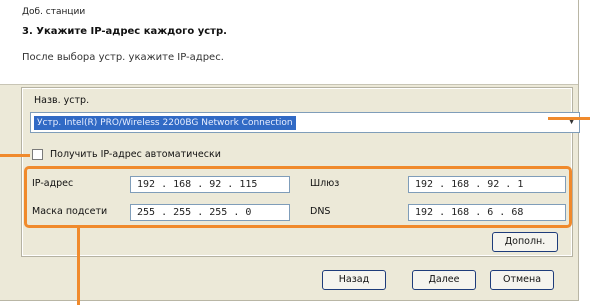  I want to click on auto-ip-checkbox, so click(37, 154).